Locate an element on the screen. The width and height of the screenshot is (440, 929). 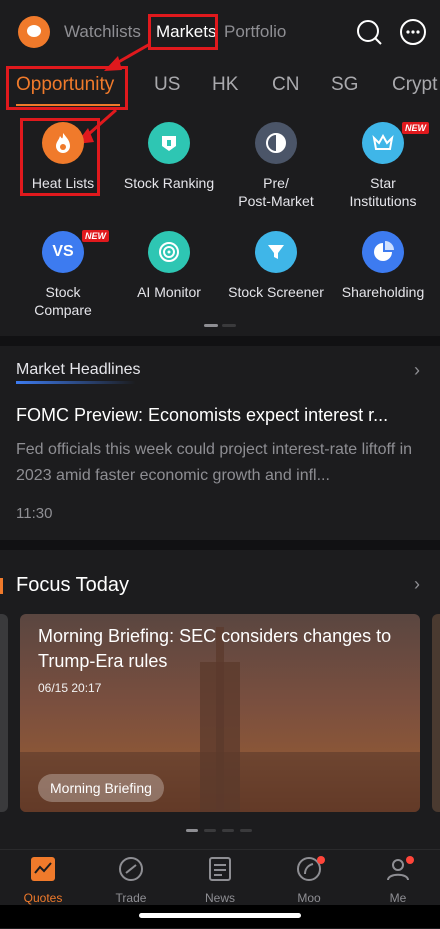
tool-stock-screener: Stock Screener is located at coordinates (276, 266).